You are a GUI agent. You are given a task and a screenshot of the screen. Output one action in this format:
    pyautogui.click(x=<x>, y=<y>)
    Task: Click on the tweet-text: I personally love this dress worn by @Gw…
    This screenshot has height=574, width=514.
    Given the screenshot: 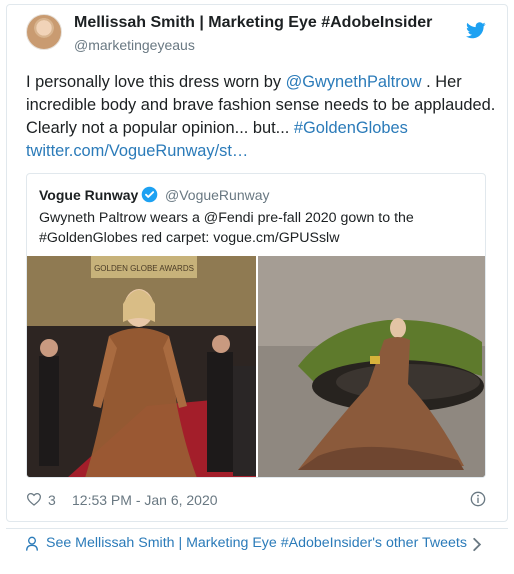 What is the action you would take?
    pyautogui.click(x=261, y=117)
    